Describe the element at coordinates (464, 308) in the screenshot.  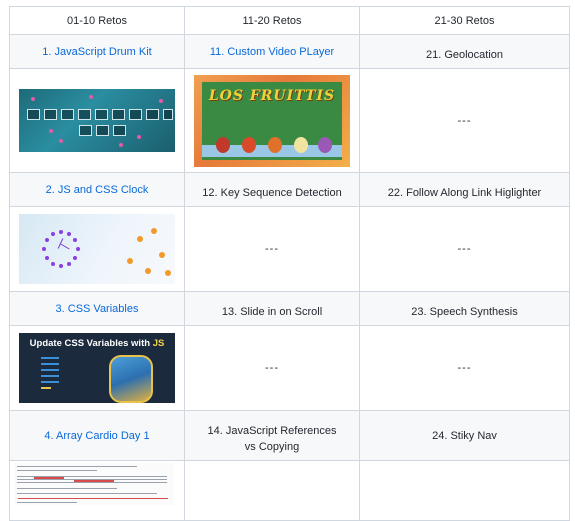
I see `text-cell: 23. Speech Synthesis` at that location.